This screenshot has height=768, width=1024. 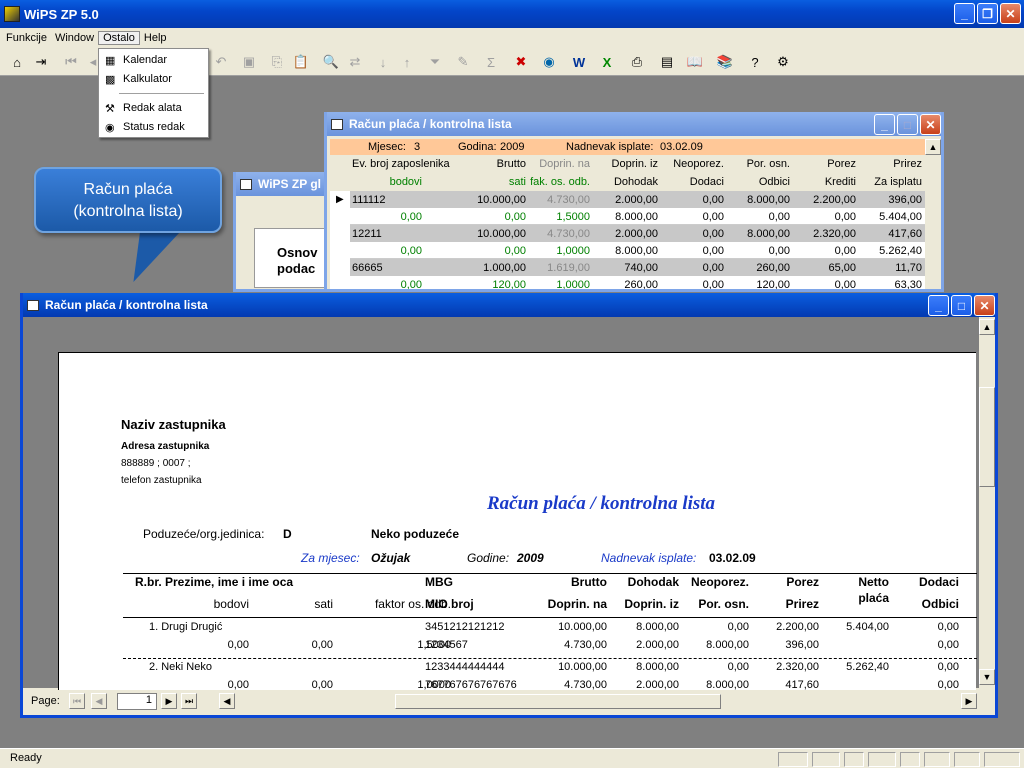 I want to click on grid-close-icon: ✕, so click(x=930, y=124).